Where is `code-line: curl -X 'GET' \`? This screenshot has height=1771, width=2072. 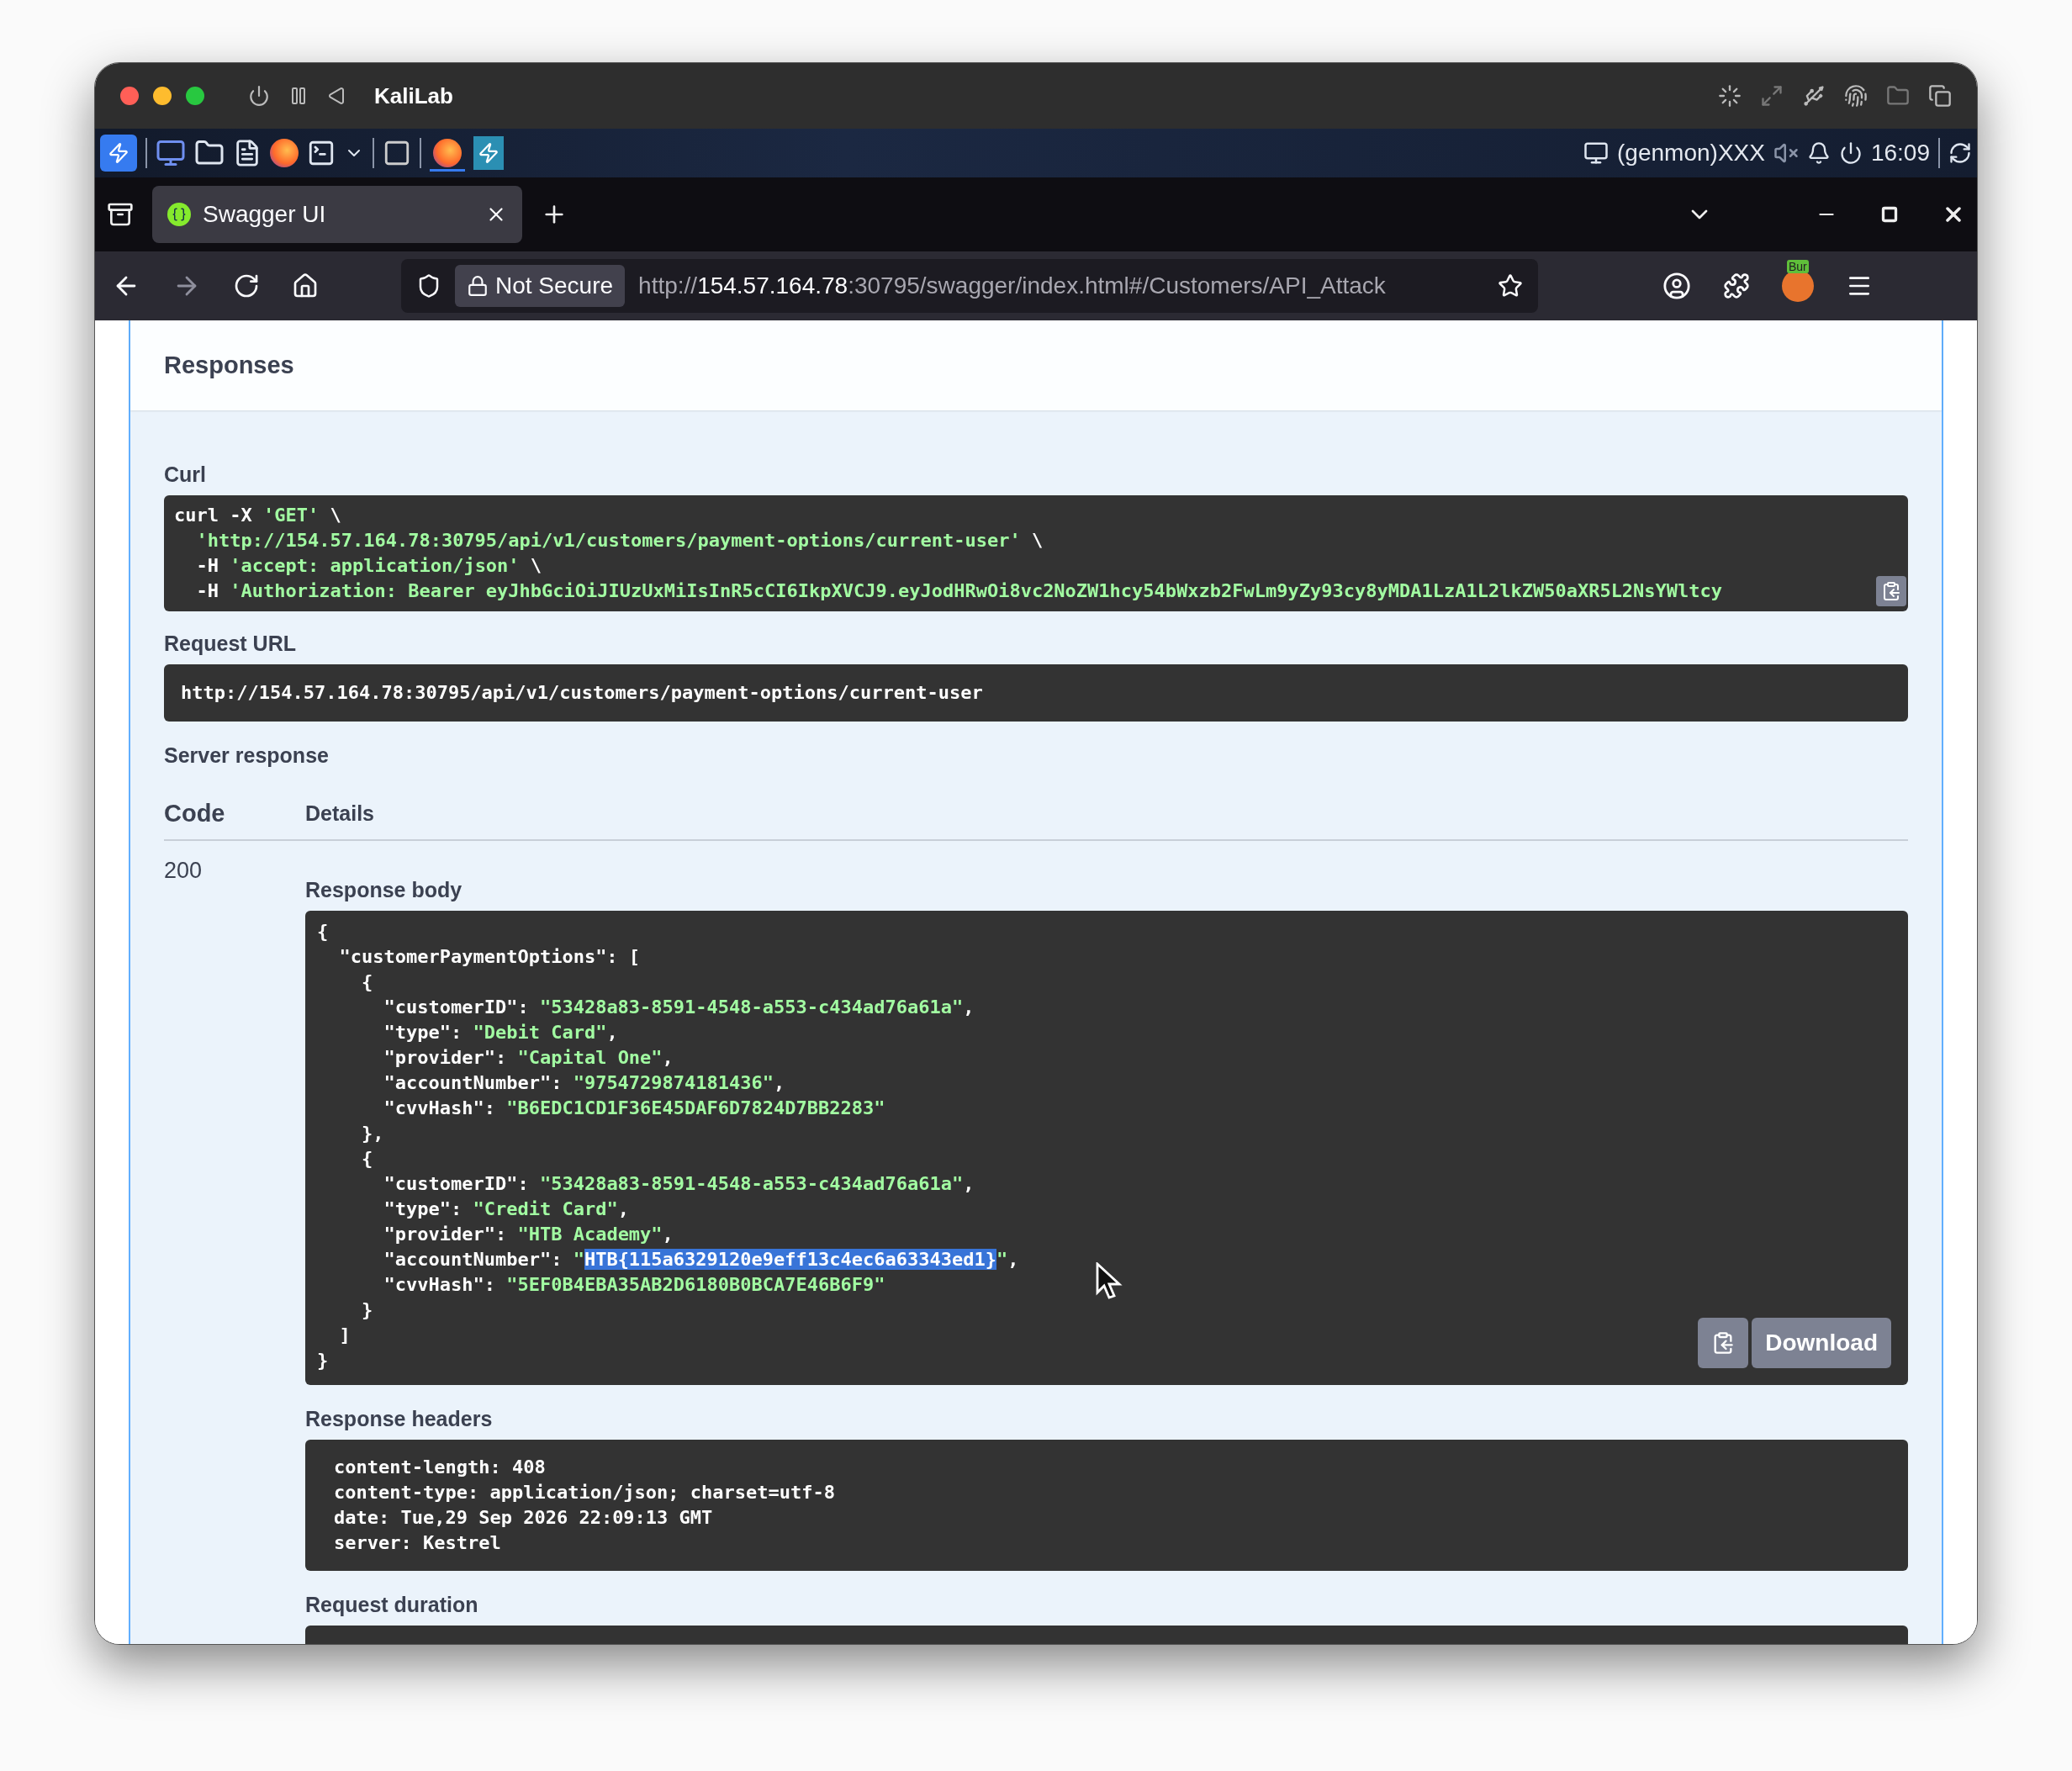 code-line: curl -X 'GET' \ is located at coordinates (258, 515).